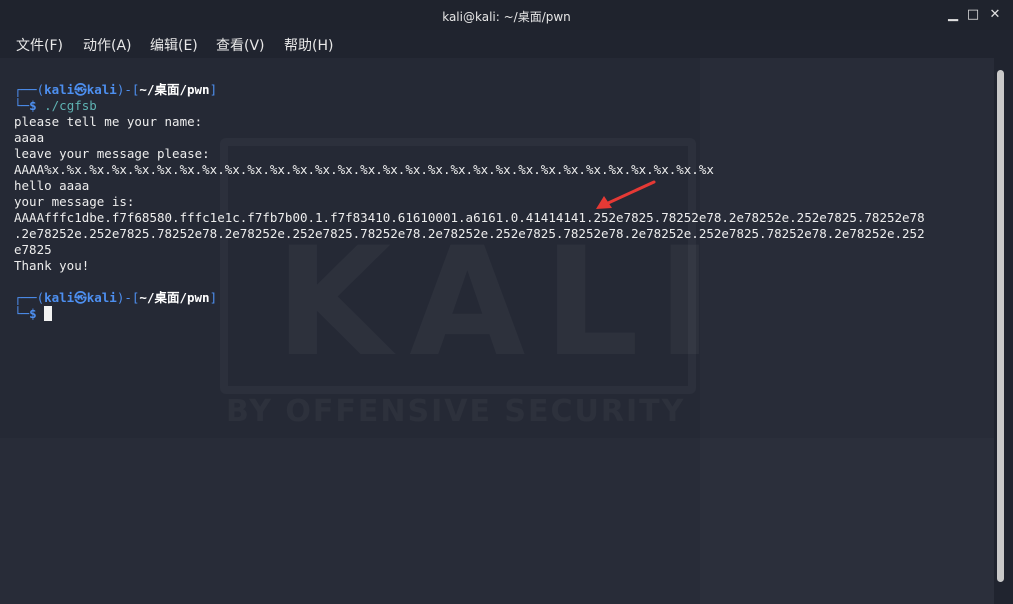 This screenshot has height=604, width=1013. Describe the element at coordinates (503, 303) in the screenshot. I see `watermark-logo: KALI` at that location.